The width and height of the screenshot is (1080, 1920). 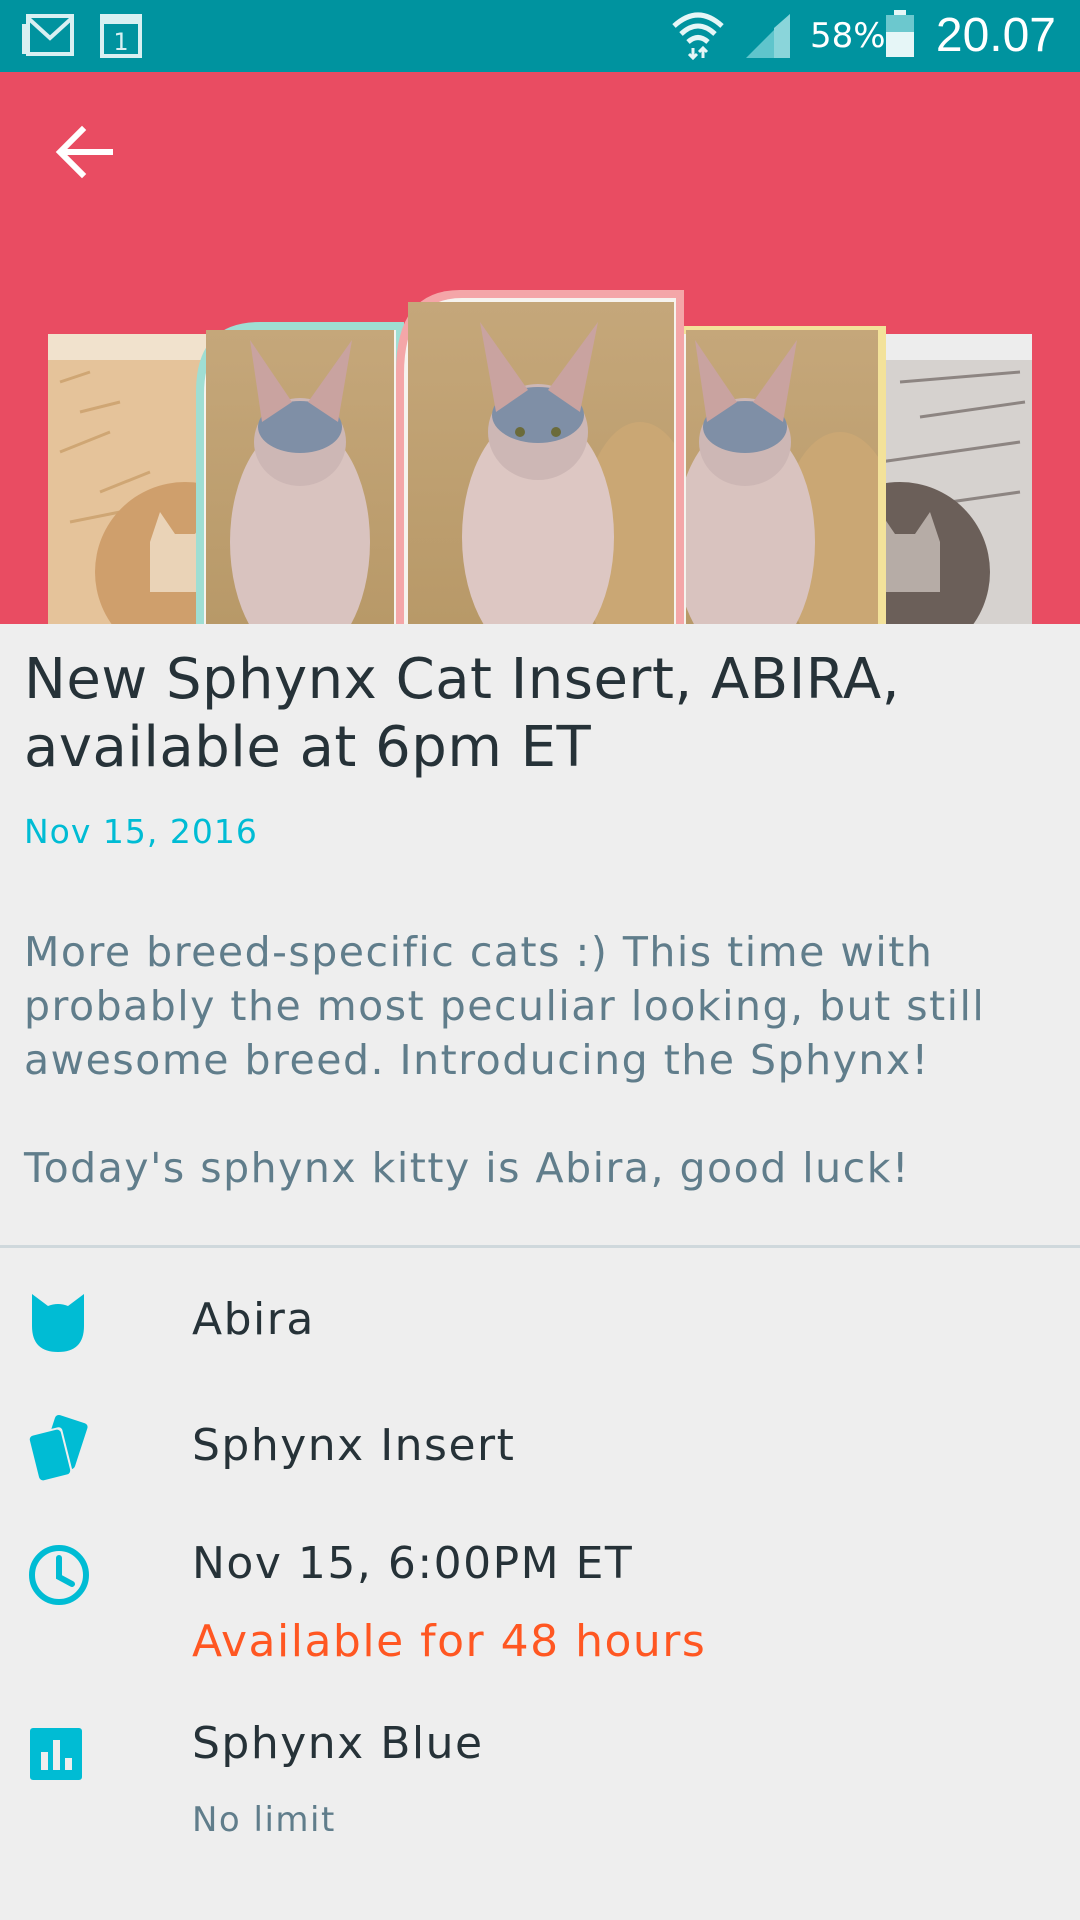 I want to click on clock-time: 20.07, so click(x=995, y=35).